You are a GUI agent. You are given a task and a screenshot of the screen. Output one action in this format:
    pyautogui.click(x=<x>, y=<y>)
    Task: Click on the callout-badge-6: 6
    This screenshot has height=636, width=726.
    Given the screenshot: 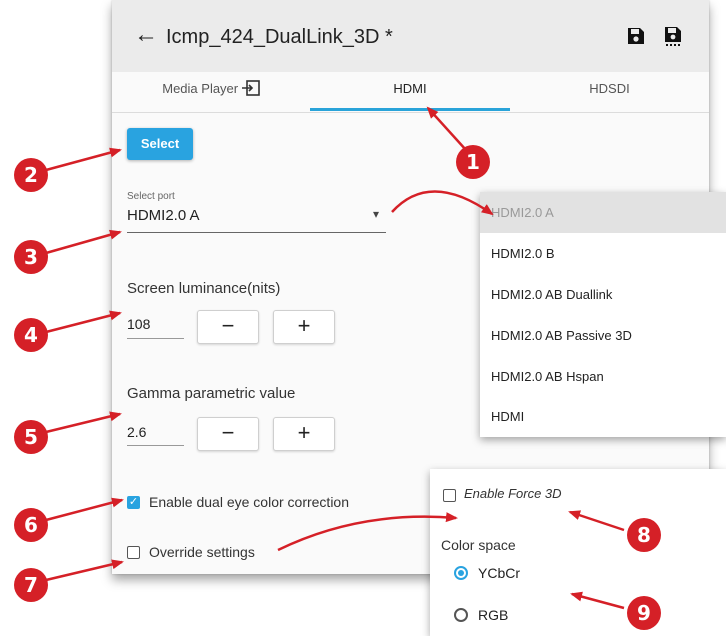 What is the action you would take?
    pyautogui.click(x=31, y=525)
    